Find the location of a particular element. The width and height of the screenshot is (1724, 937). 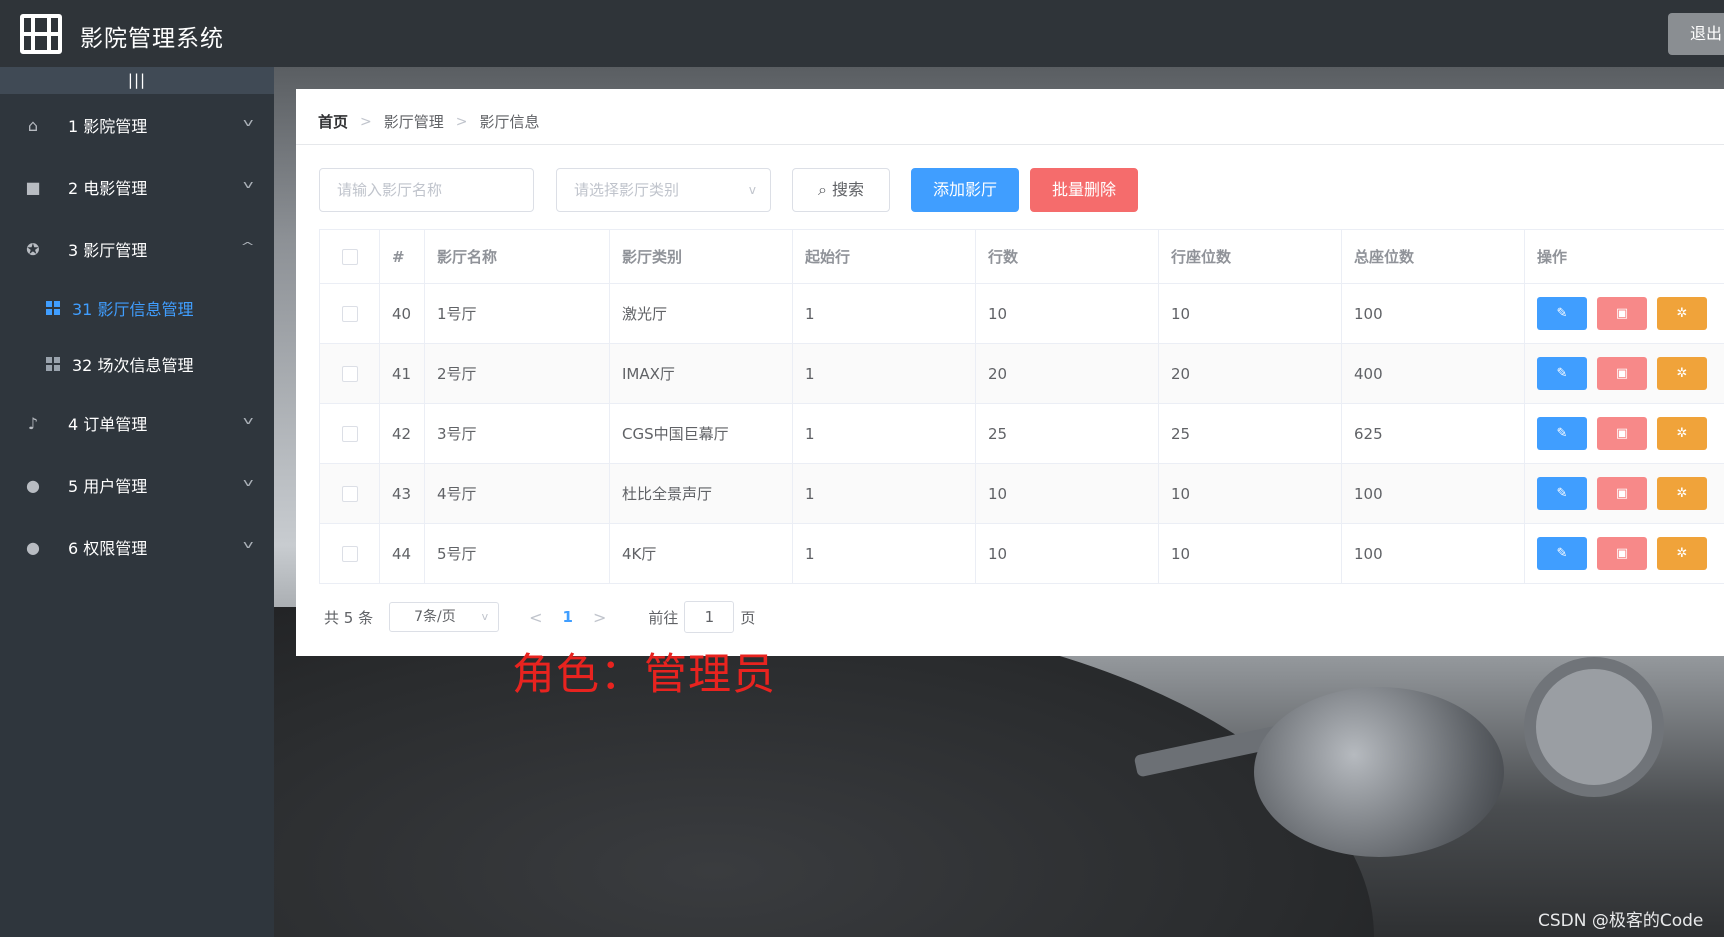

sidebar-item-movie: ■ 2 电影管理 v is located at coordinates (137, 187).